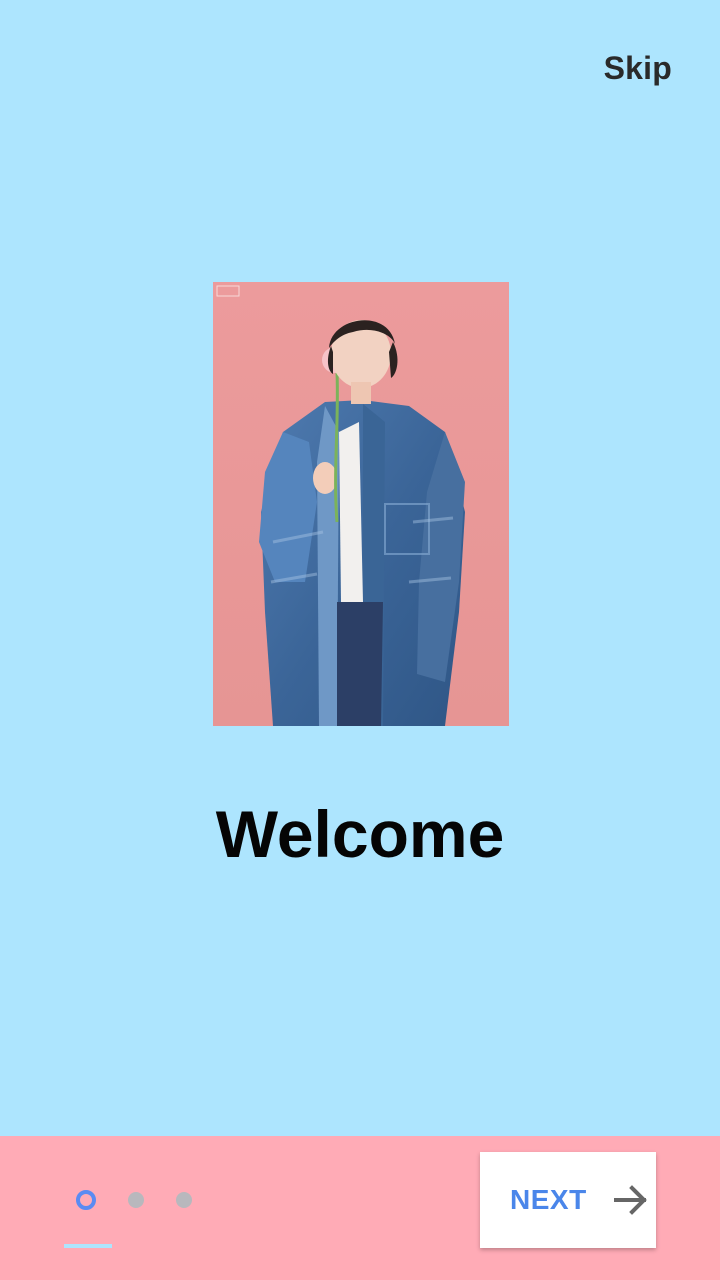 The image size is (720, 1280). I want to click on bottom-navigation: NEXT, so click(360, 1208).